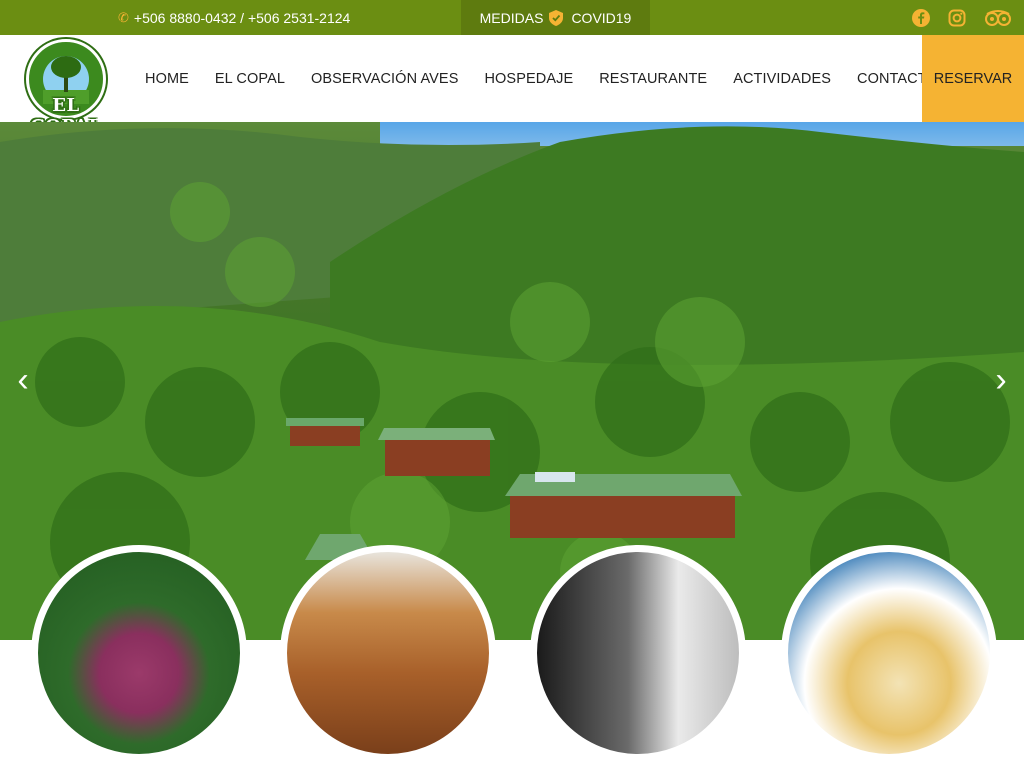 Image resolution: width=1024 pixels, height=761 pixels. What do you see at coordinates (973, 78) in the screenshot?
I see `reservar-button: RESERVAR` at bounding box center [973, 78].